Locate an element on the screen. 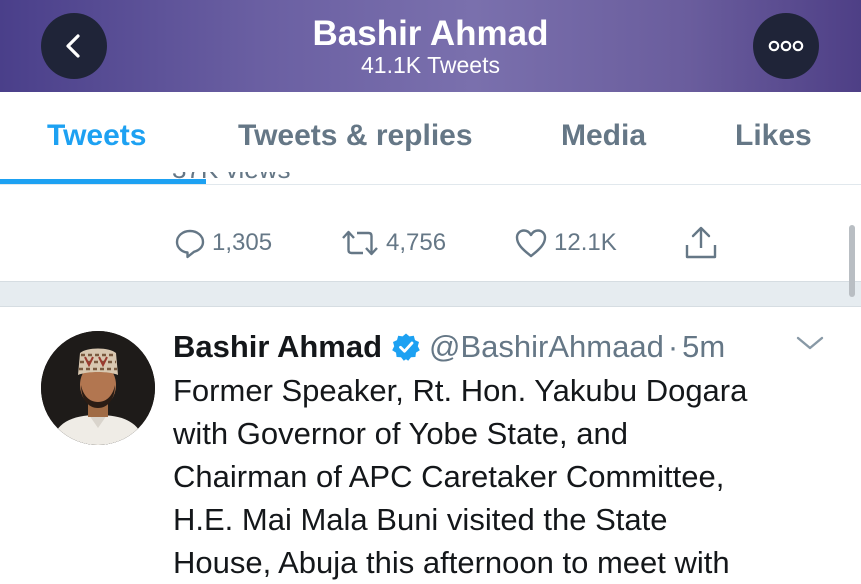 This screenshot has width=861, height=584. tweet-separator is located at coordinates (430, 294).